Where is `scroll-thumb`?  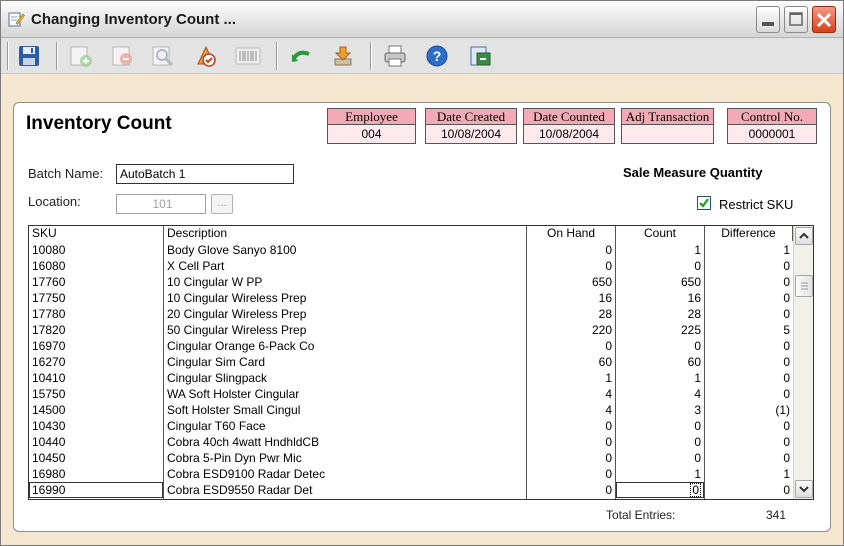
scroll-thumb is located at coordinates (804, 285).